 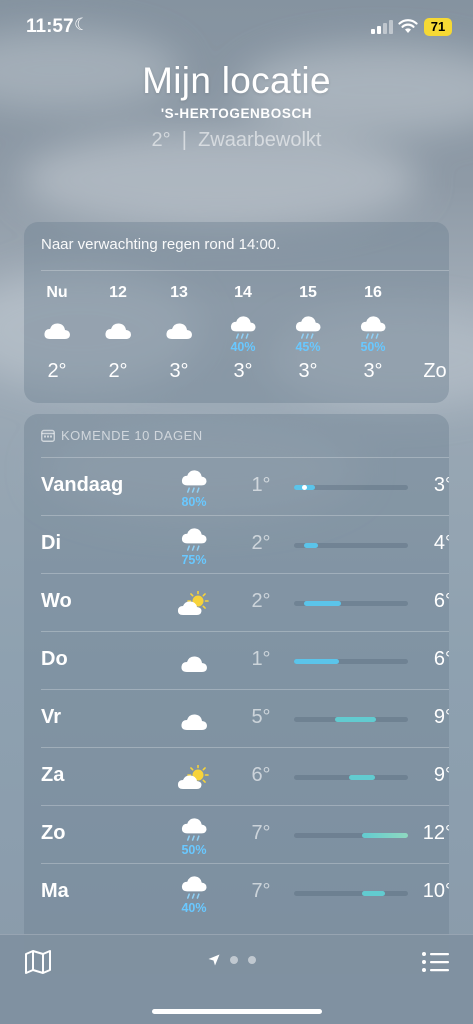 I want to click on weather-icon, so click(x=429, y=326).